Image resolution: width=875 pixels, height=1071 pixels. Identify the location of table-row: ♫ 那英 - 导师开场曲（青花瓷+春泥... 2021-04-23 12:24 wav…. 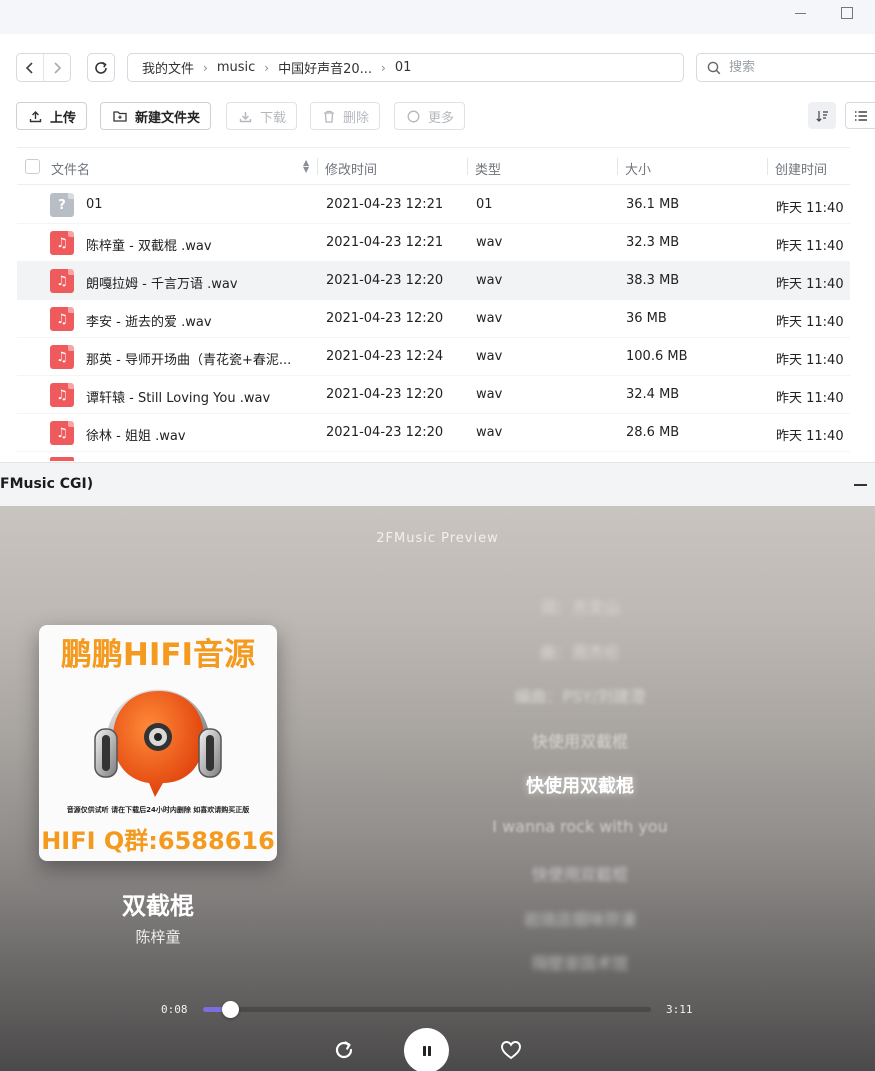
(433, 357).